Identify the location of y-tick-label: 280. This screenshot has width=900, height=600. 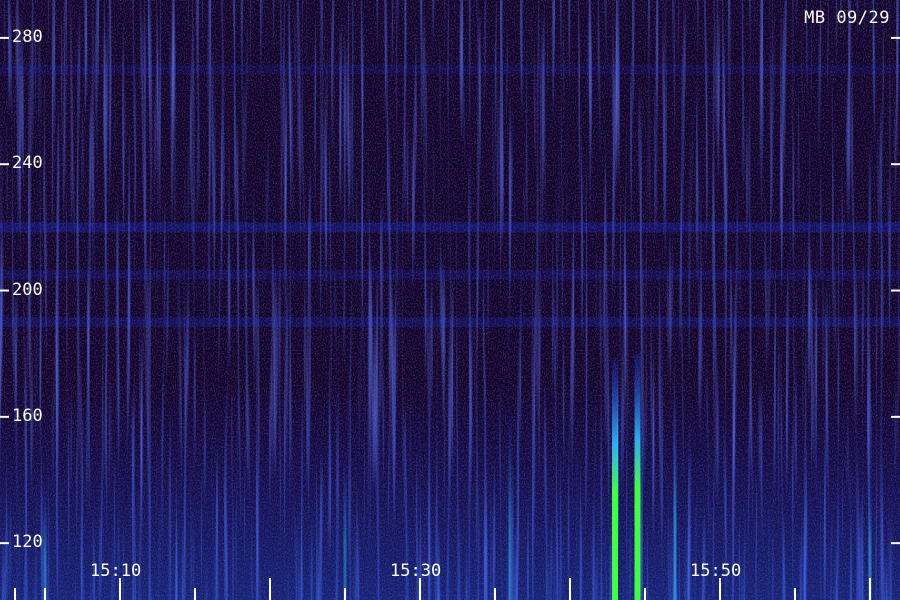
(27, 36).